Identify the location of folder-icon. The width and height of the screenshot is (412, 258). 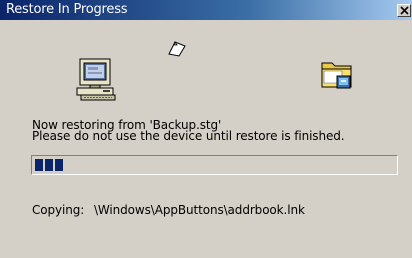
(336, 75).